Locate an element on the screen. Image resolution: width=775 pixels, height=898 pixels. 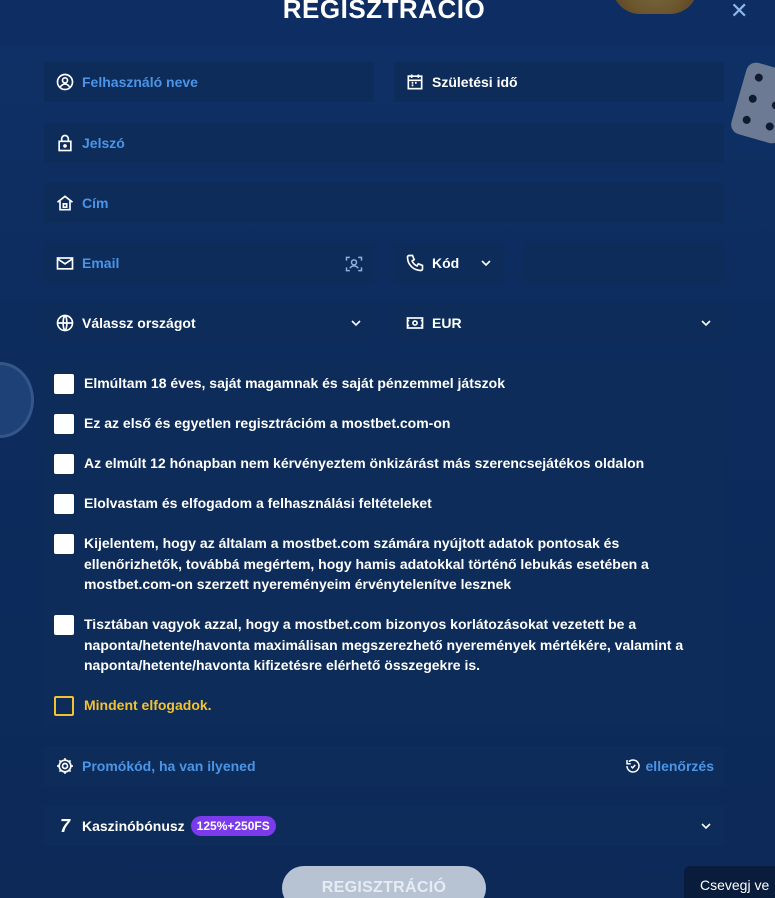
globe-icon is located at coordinates (65, 323).